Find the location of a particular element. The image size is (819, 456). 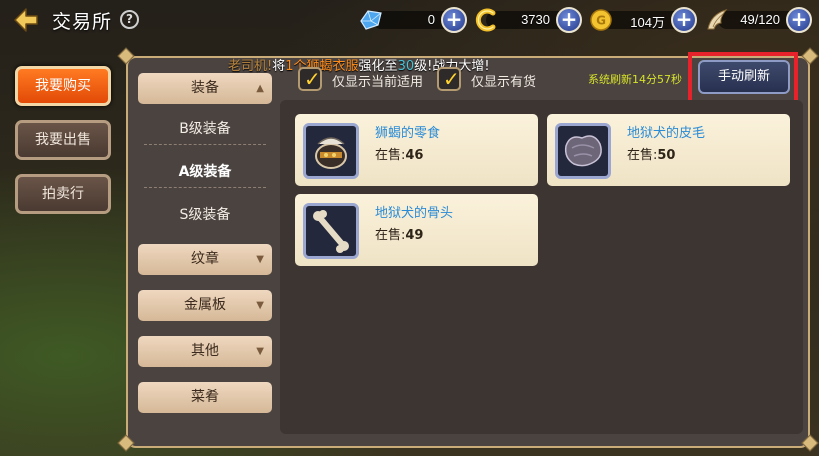

resource-stamina: 49/120 + is located at coordinates (758, 20).